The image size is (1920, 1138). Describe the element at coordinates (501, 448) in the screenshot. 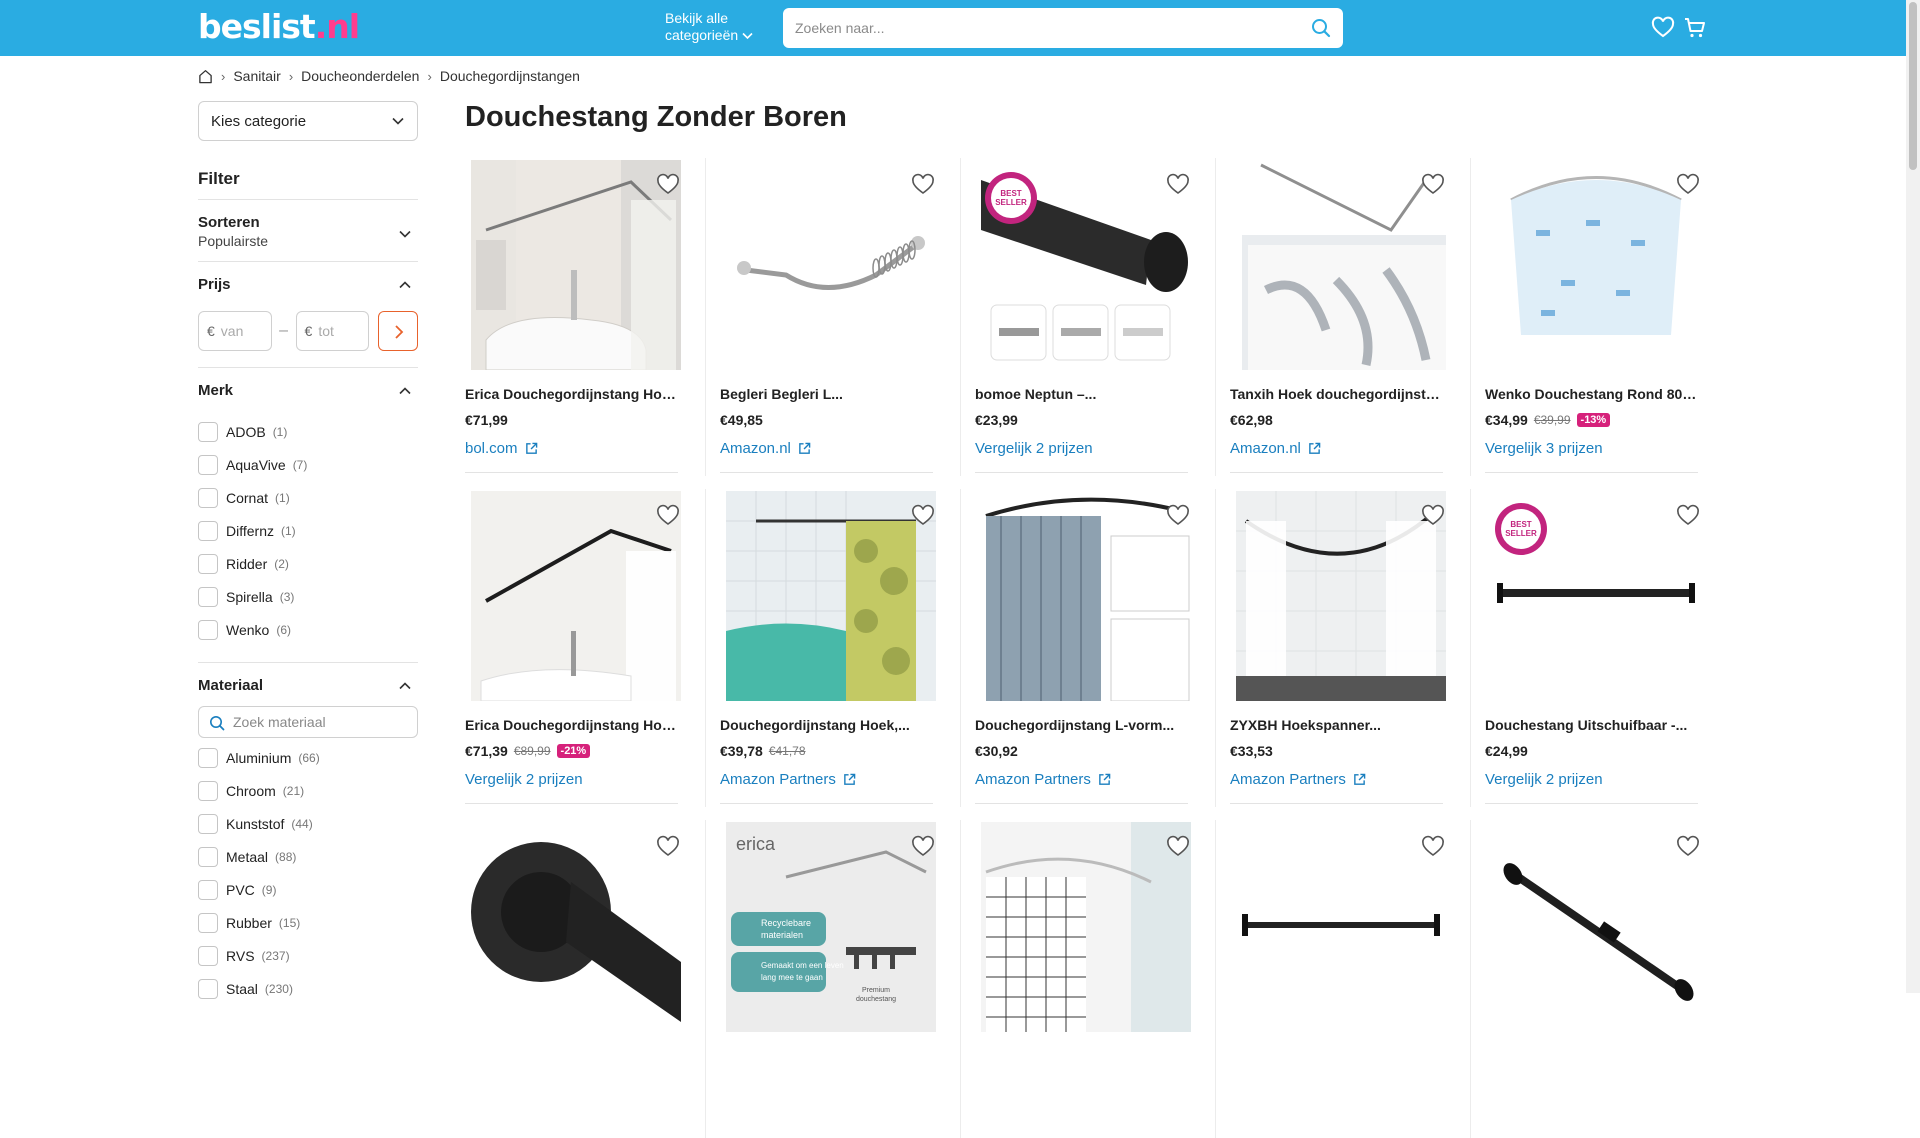

I see `product-shop-link: bol.com` at that location.